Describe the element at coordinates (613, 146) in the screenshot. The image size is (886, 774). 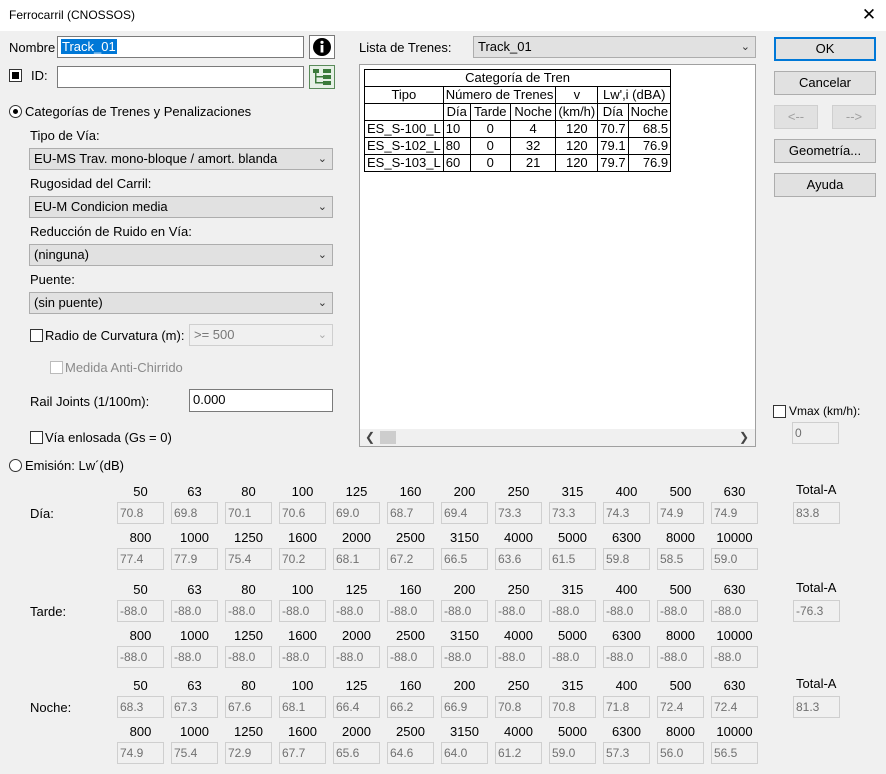
I see `table-cell: 79.1` at that location.